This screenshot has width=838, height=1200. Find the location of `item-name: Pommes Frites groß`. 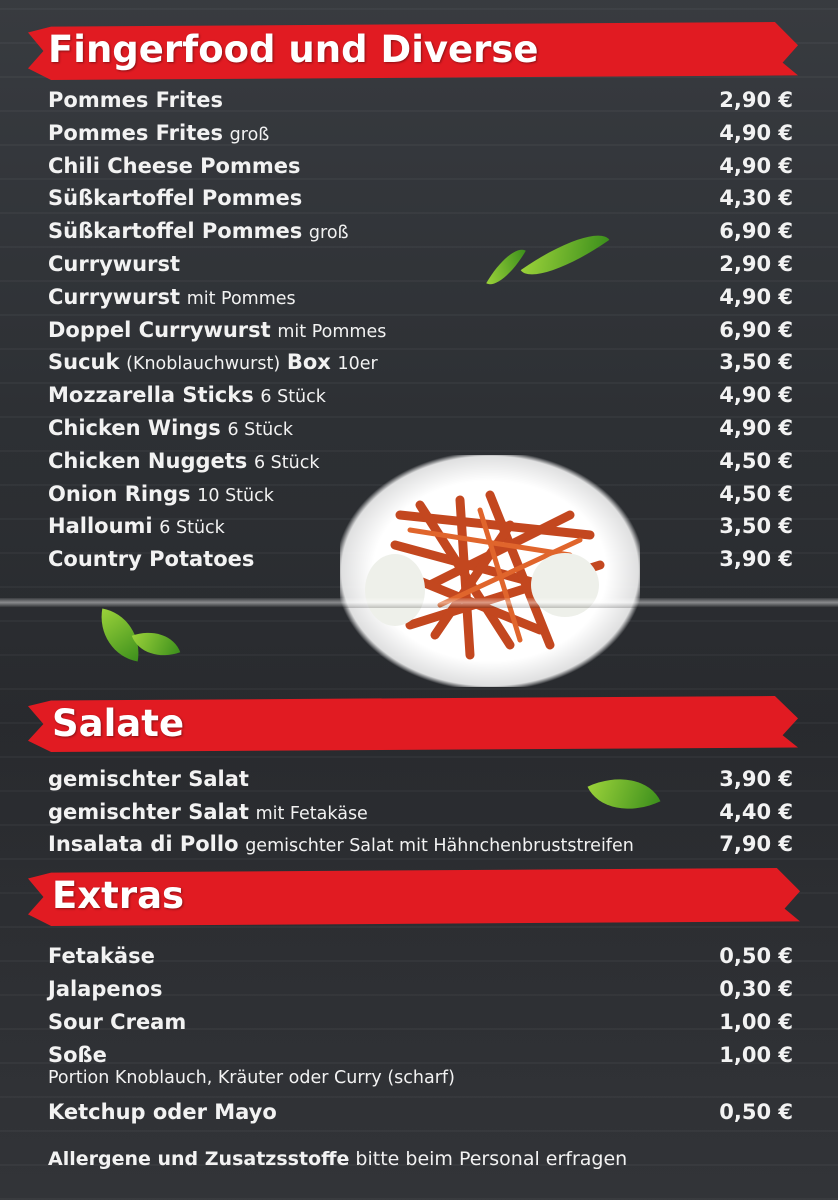

item-name: Pommes Frites groß is located at coordinates (158, 133).